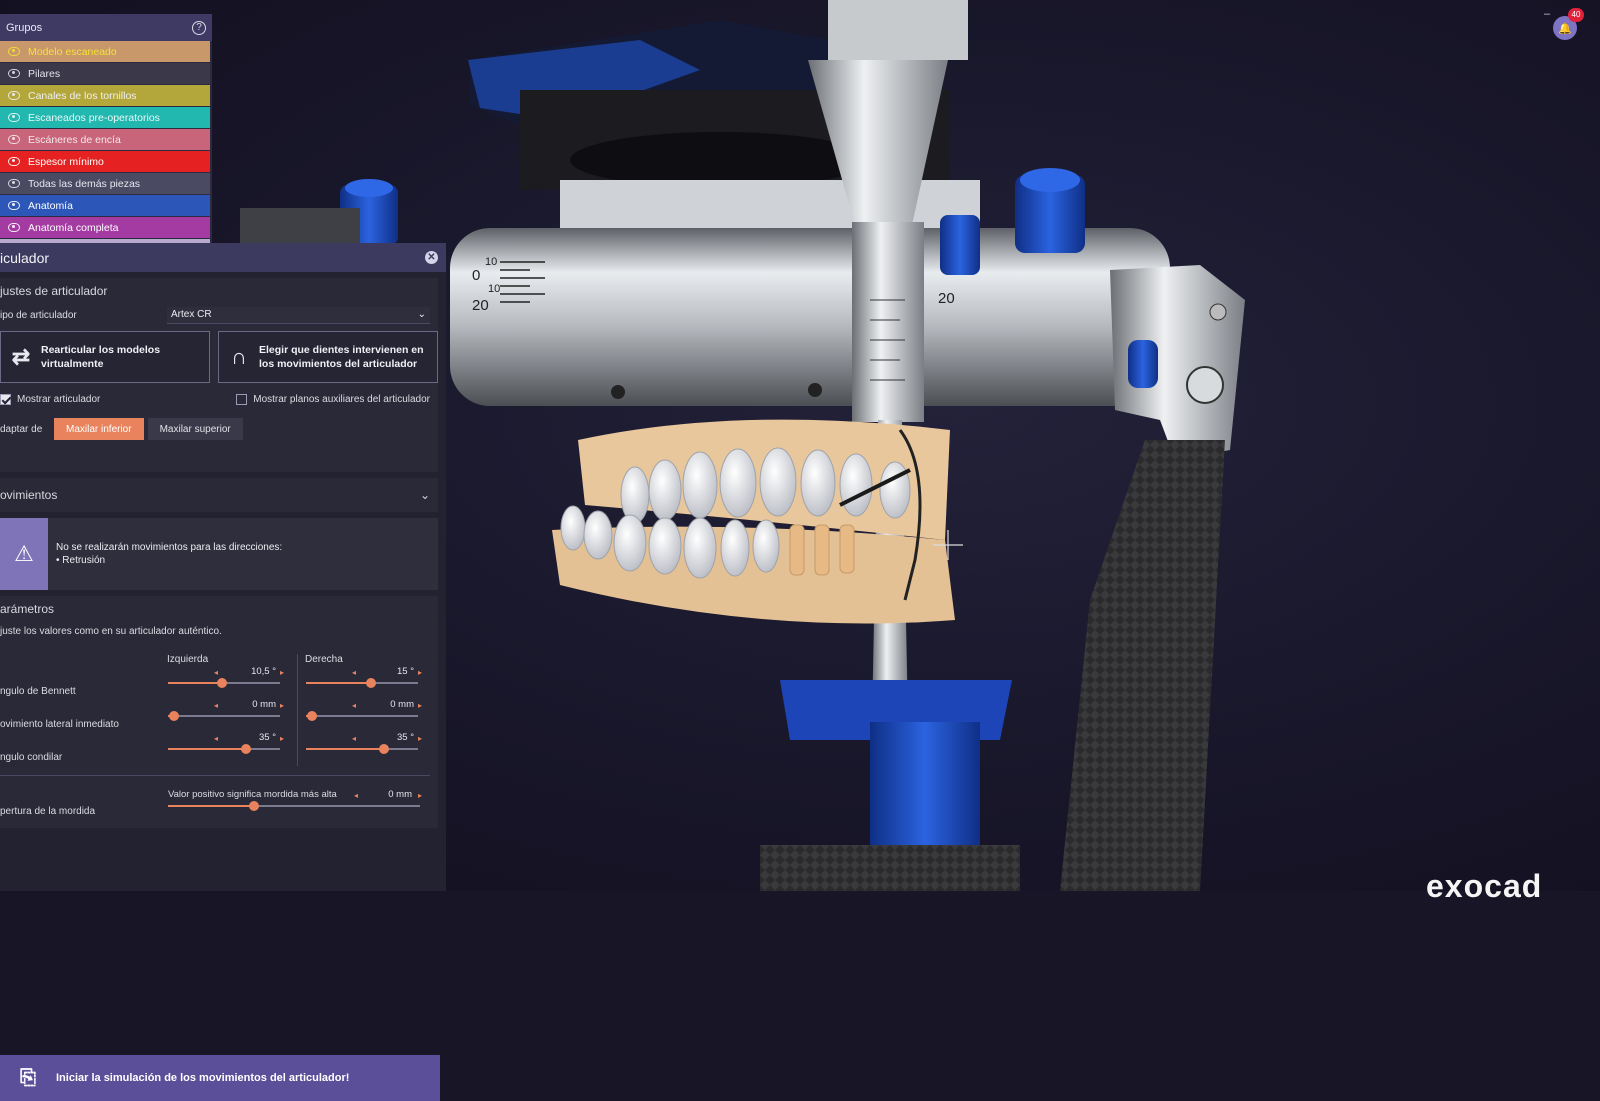 Image resolution: width=1600 pixels, height=1101 pixels. Describe the element at coordinates (946, 298) in the screenshot. I see `scale-mark: 20` at that location.